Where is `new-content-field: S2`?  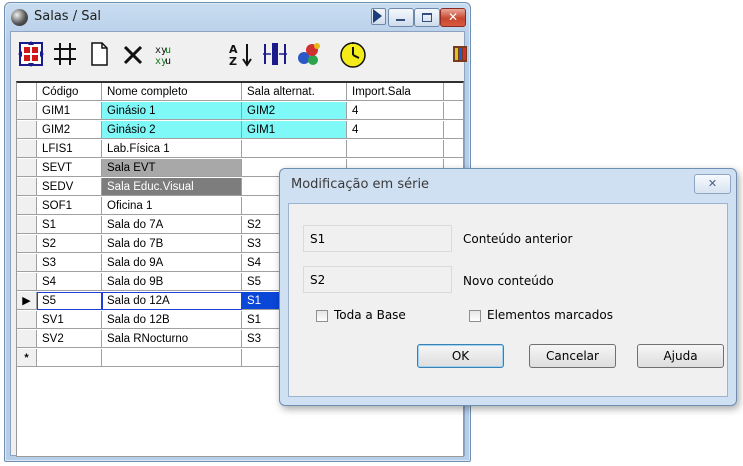
new-content-field: S2 is located at coordinates (377, 279).